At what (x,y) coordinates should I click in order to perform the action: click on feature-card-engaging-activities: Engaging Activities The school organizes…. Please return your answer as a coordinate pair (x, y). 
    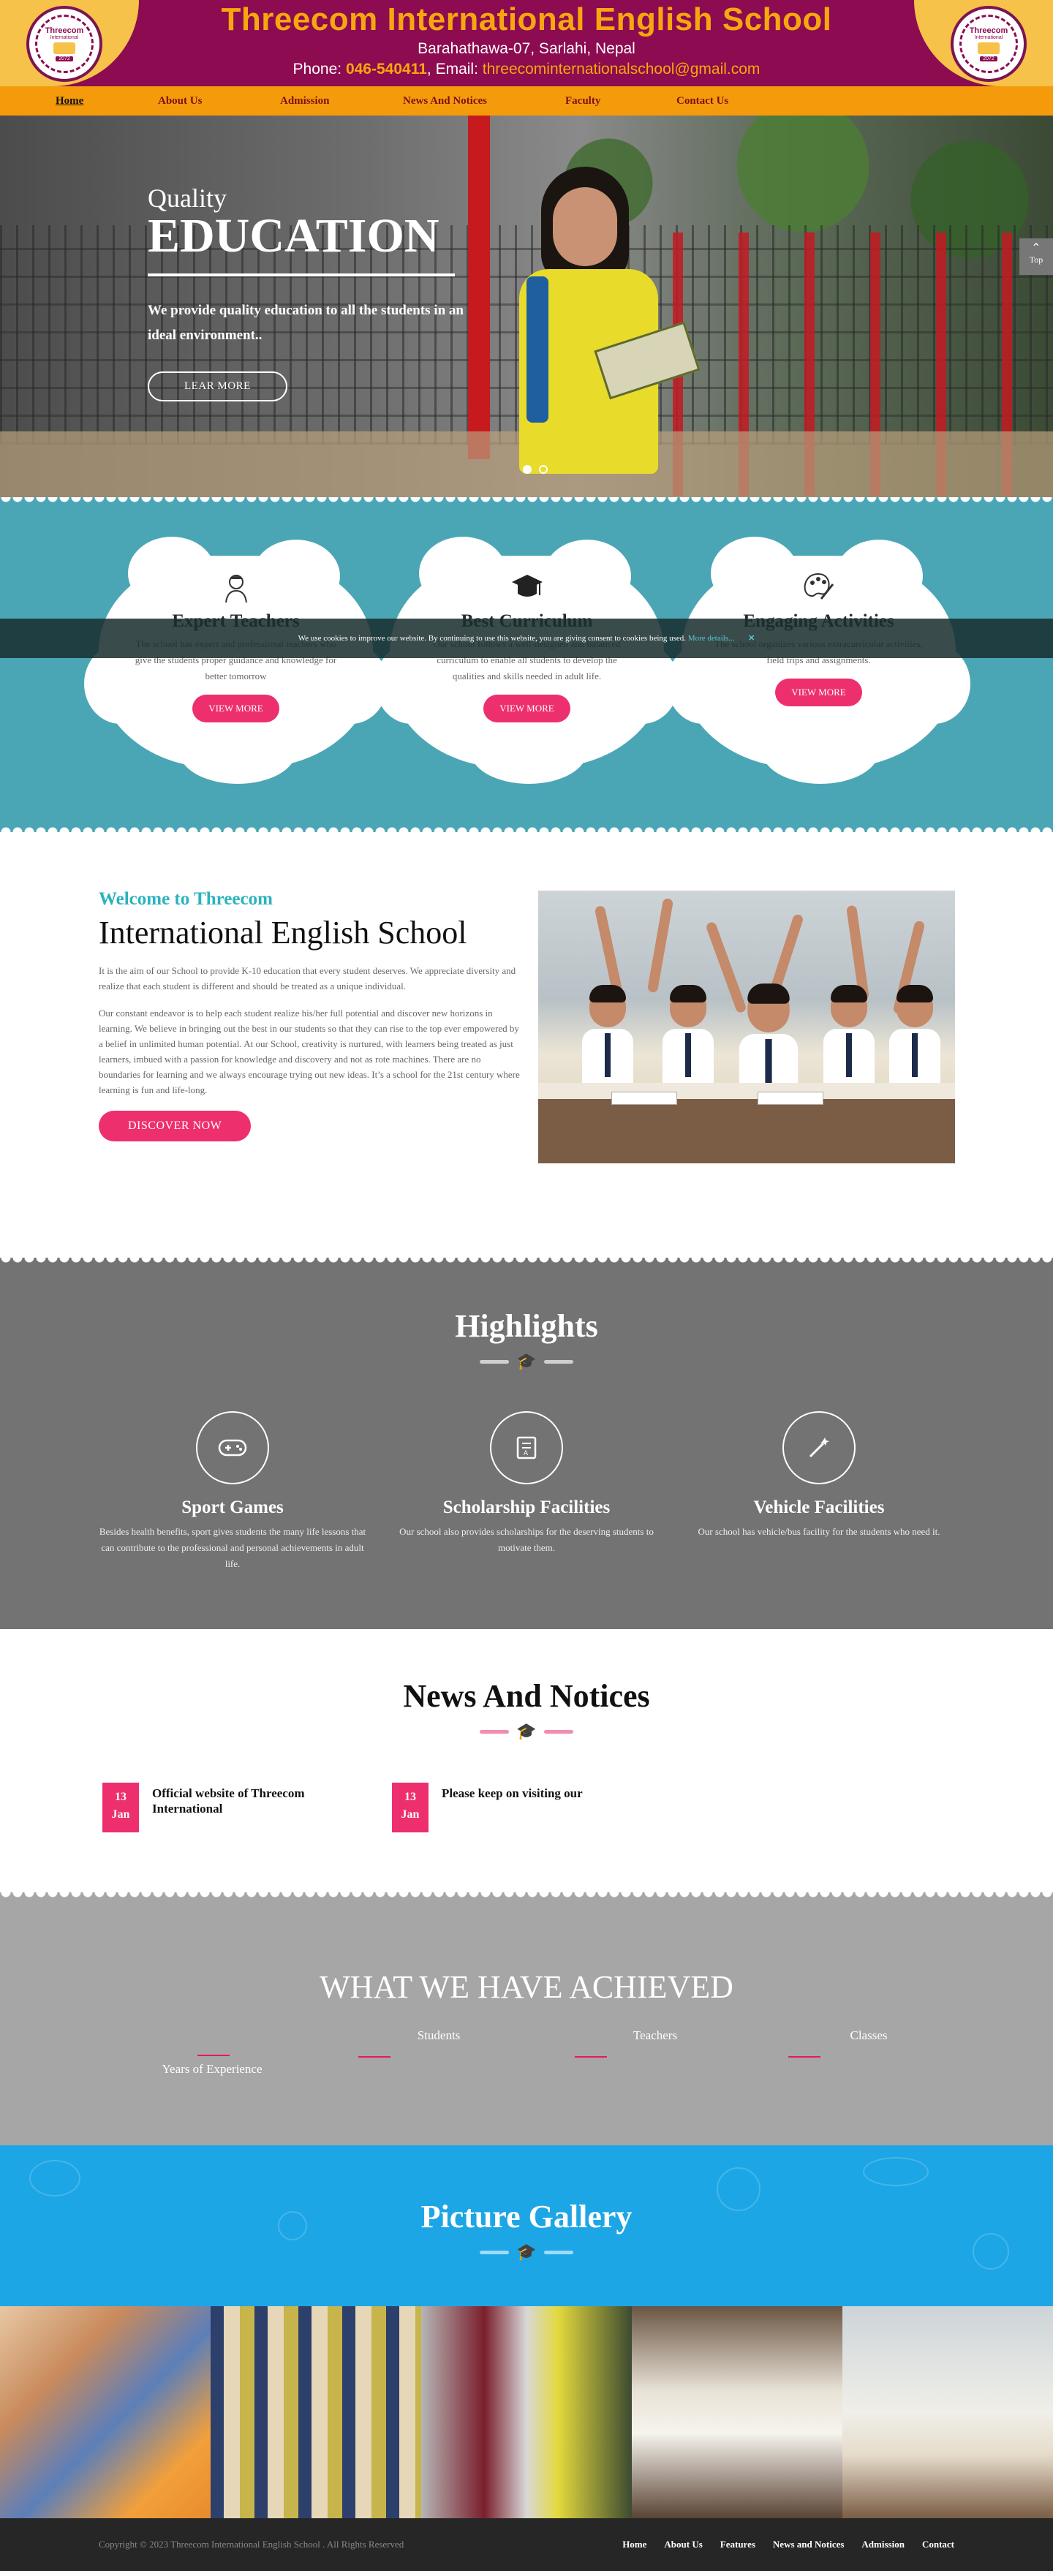
    Looking at the image, I should click on (818, 660).